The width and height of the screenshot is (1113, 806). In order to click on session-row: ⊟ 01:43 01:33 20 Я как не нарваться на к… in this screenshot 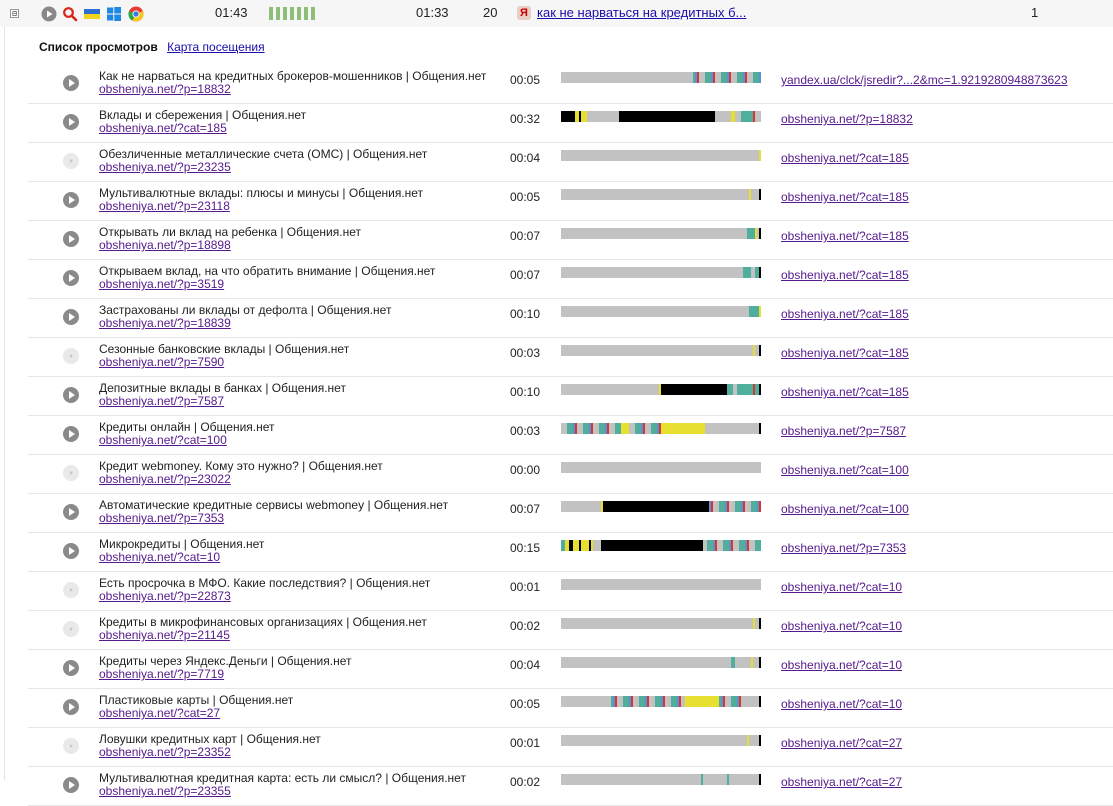, I will do `click(556, 13)`.